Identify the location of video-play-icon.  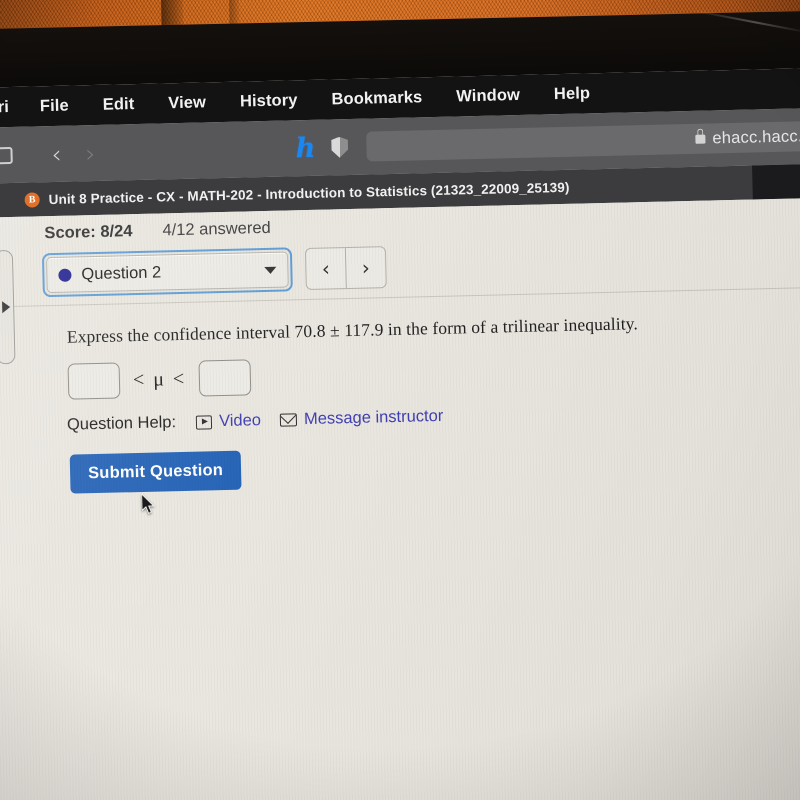
(204, 422).